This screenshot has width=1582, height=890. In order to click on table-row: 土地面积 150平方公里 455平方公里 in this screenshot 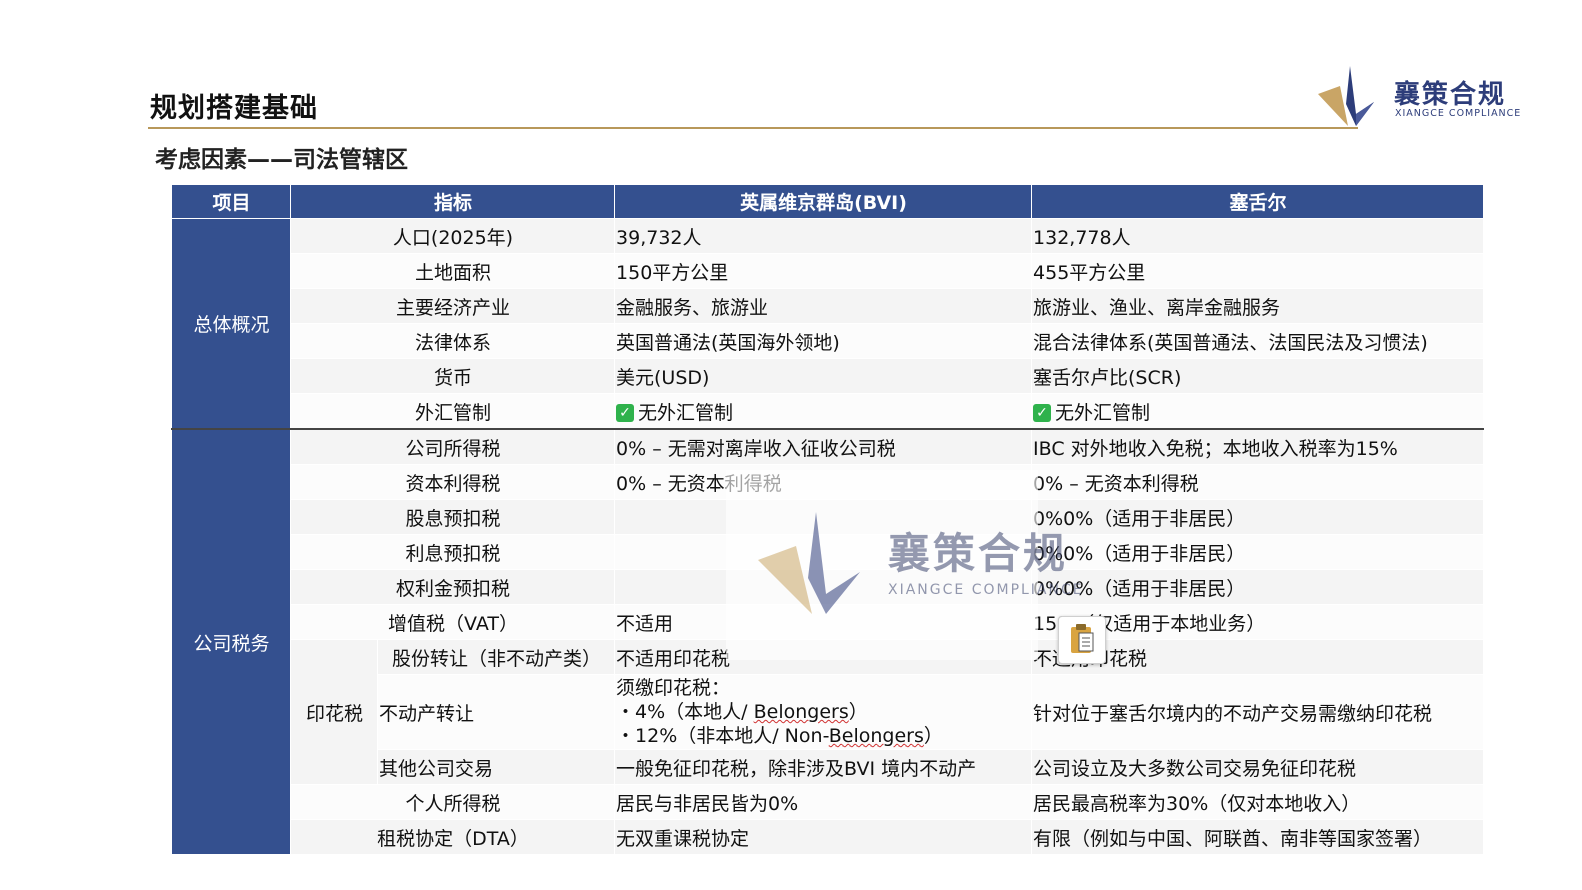, I will do `click(828, 271)`.